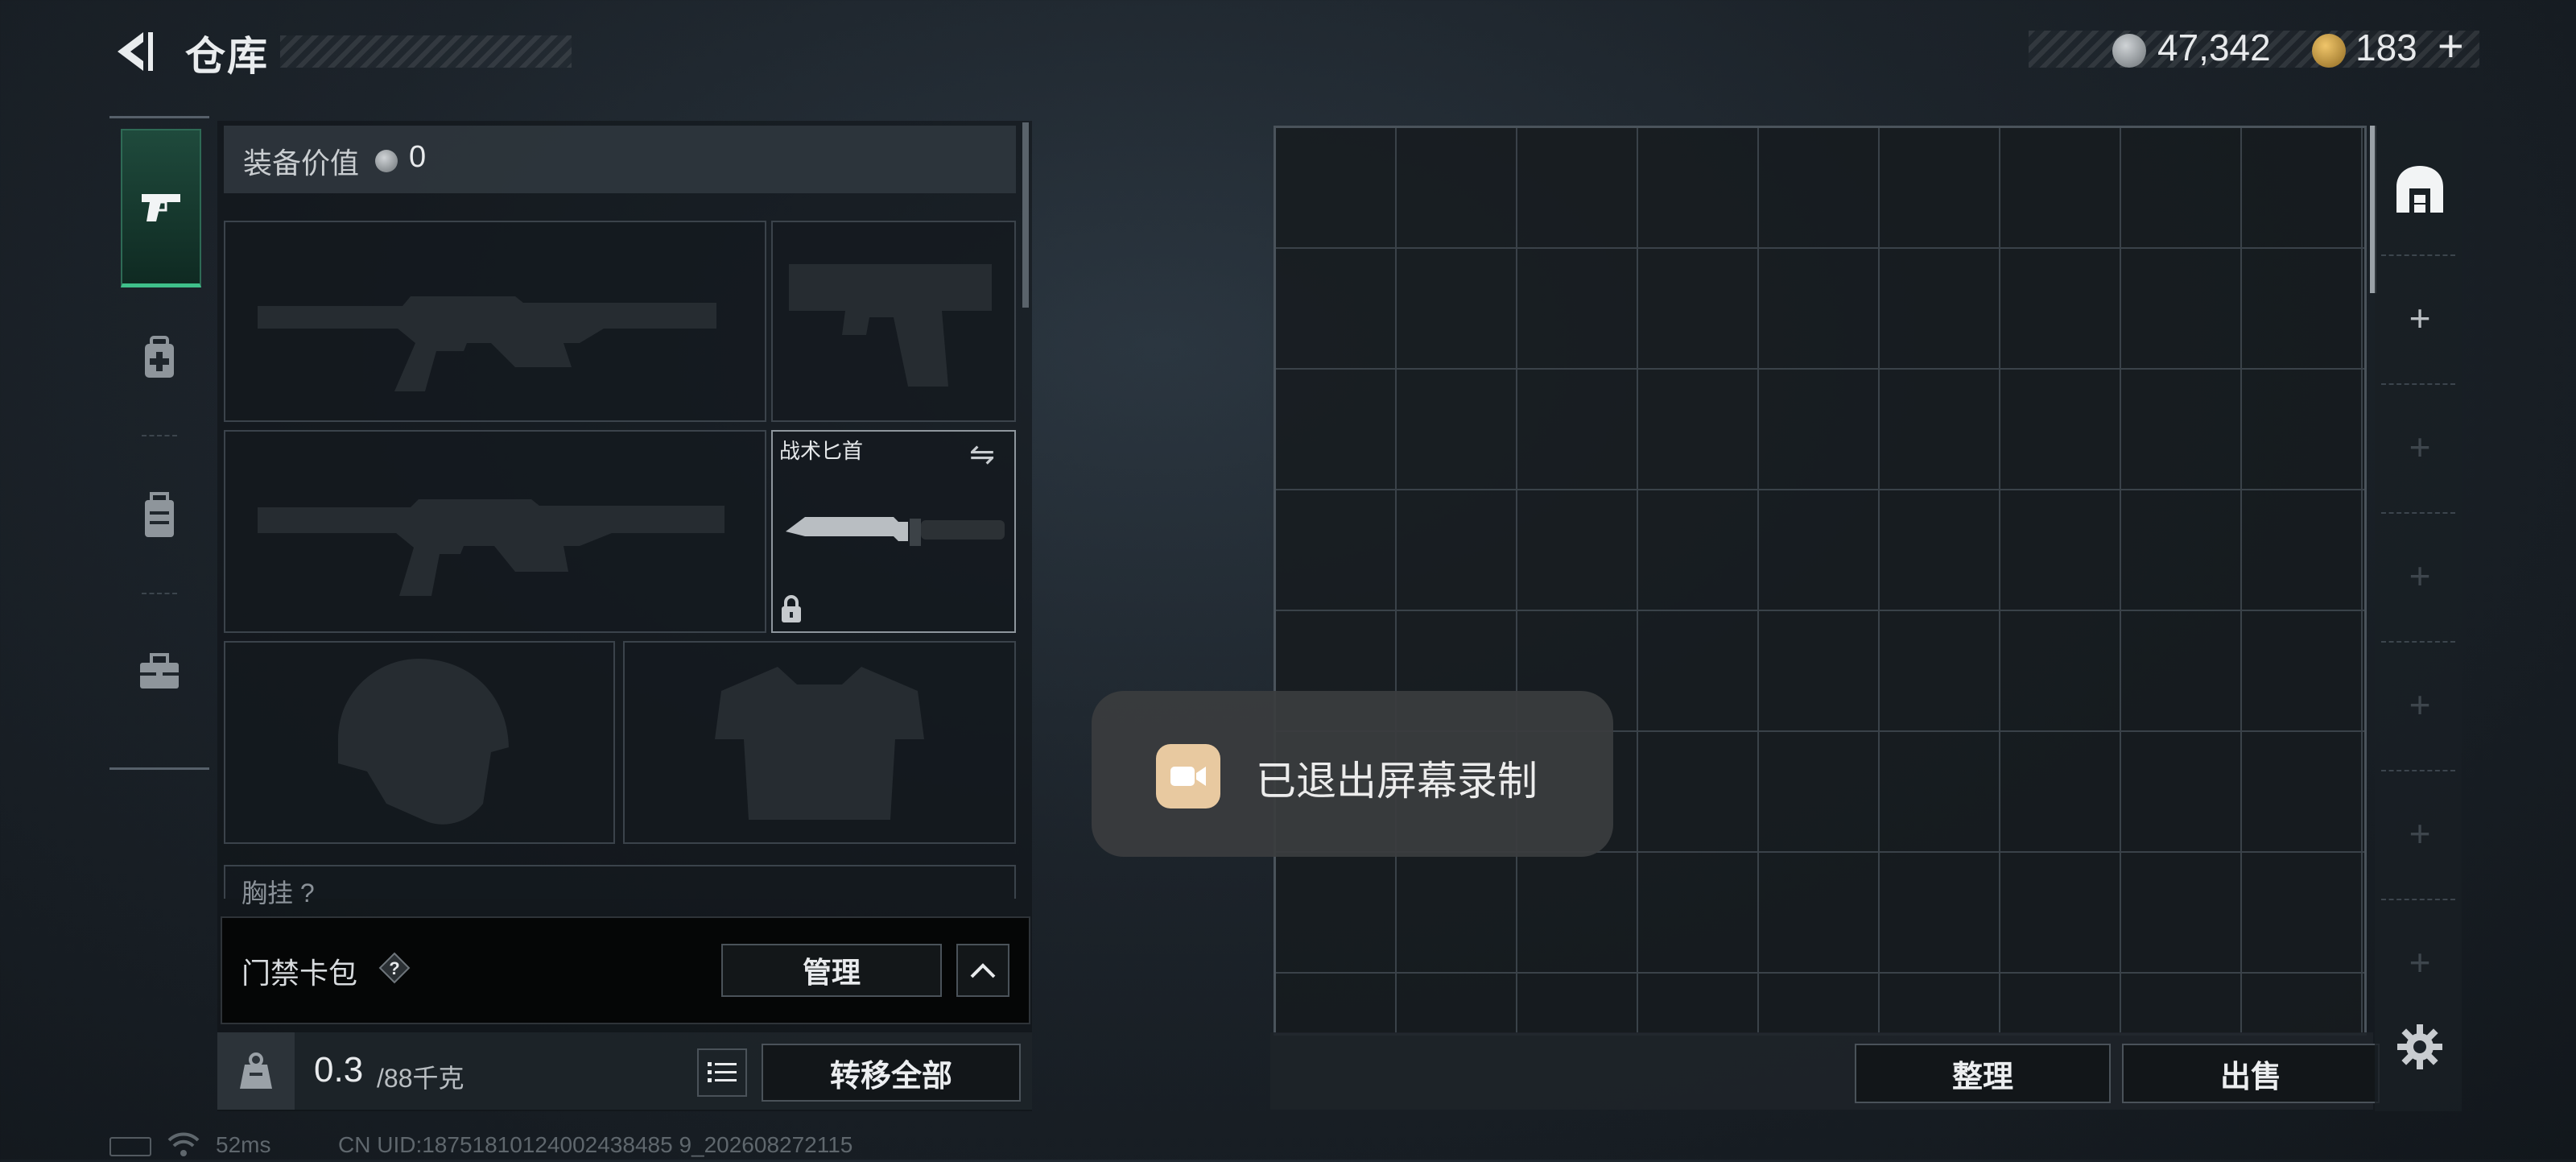 Image resolution: width=2576 pixels, height=1162 pixels. I want to click on wifi-icon, so click(183, 1146).